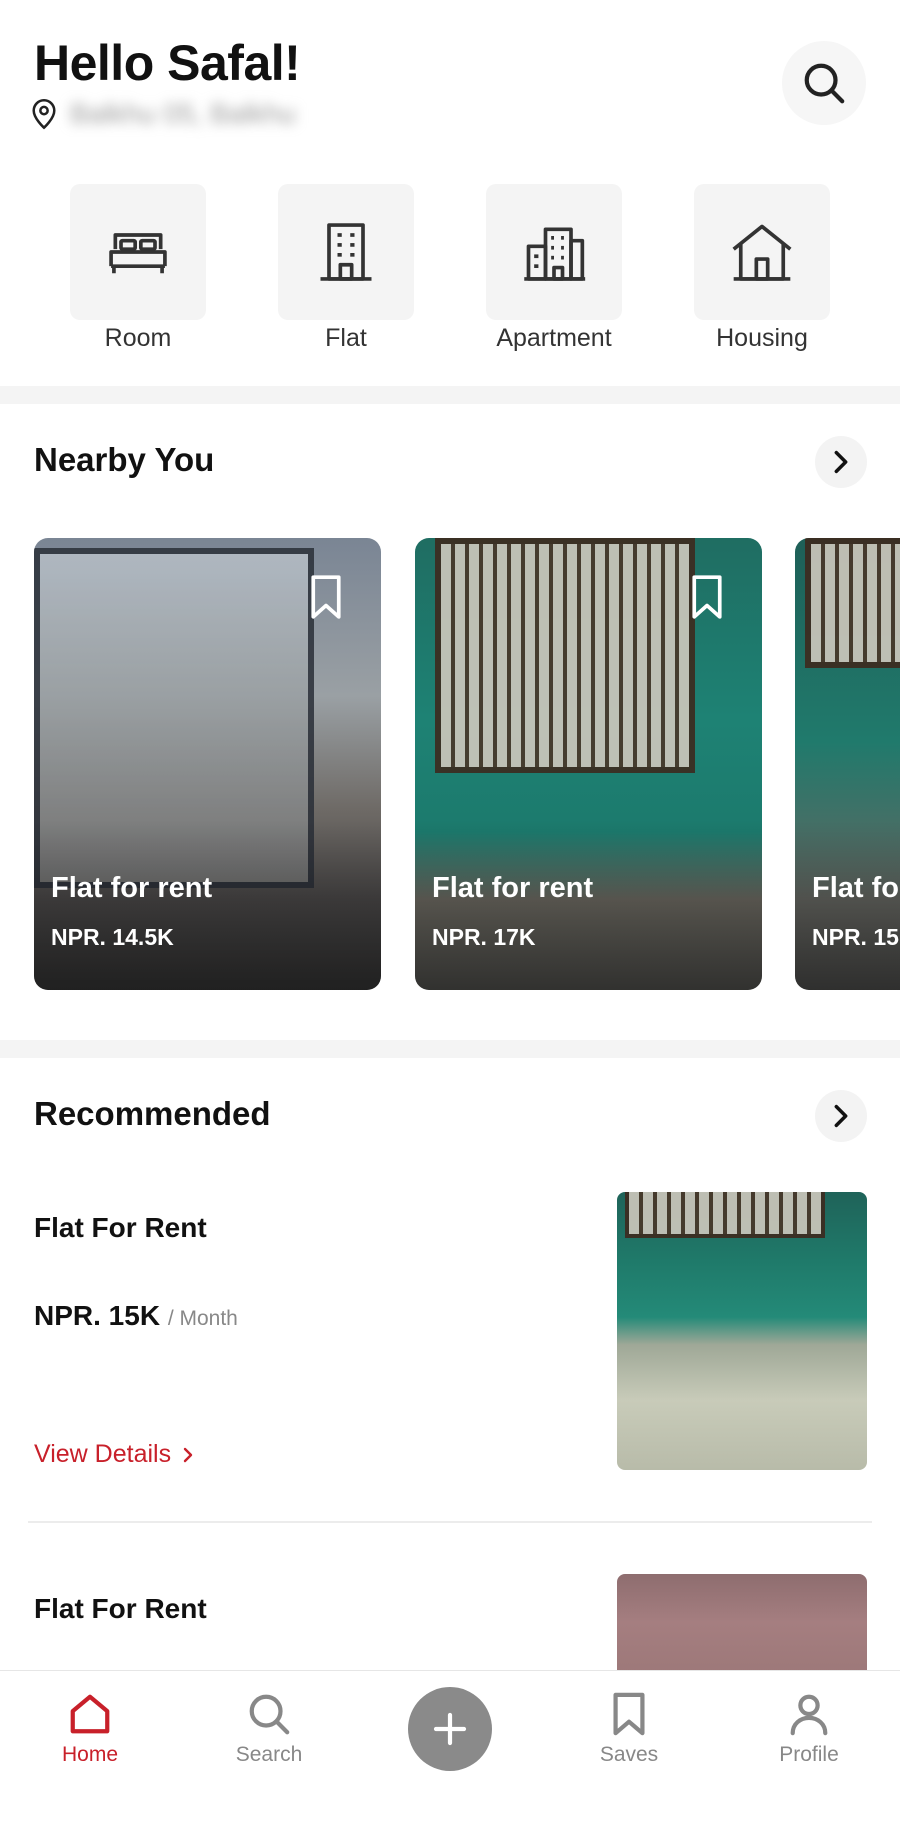  What do you see at coordinates (183, 113) in the screenshot?
I see `location-text: Balkhu 05, Balkhu` at bounding box center [183, 113].